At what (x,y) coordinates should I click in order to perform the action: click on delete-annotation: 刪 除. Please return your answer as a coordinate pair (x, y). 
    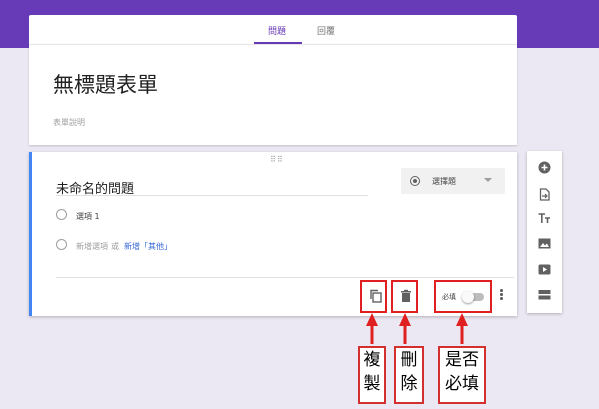
    Looking at the image, I should click on (409, 375).